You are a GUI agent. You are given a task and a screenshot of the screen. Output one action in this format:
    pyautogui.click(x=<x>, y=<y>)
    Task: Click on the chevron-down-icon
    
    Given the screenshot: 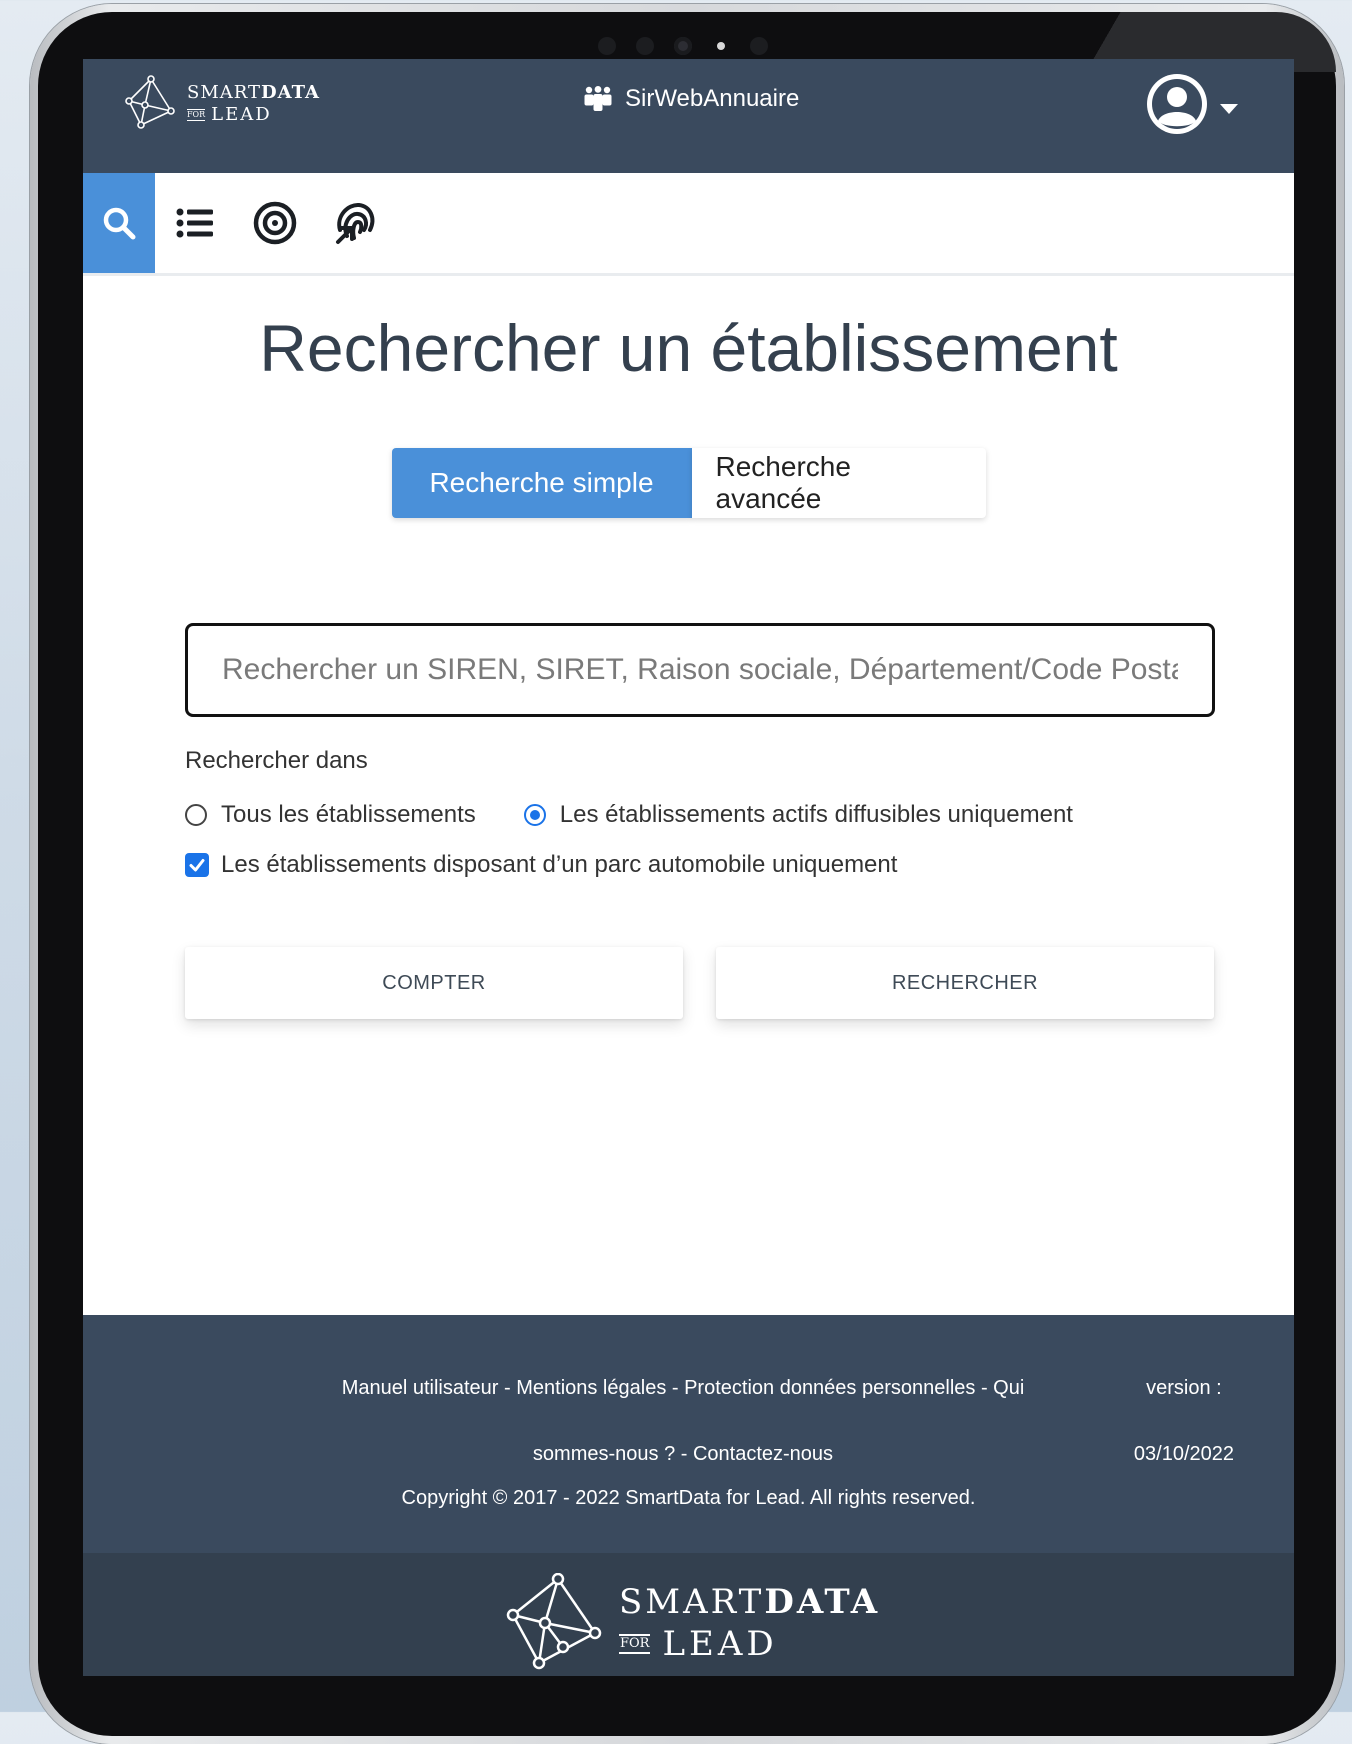 What is the action you would take?
    pyautogui.click(x=1229, y=109)
    